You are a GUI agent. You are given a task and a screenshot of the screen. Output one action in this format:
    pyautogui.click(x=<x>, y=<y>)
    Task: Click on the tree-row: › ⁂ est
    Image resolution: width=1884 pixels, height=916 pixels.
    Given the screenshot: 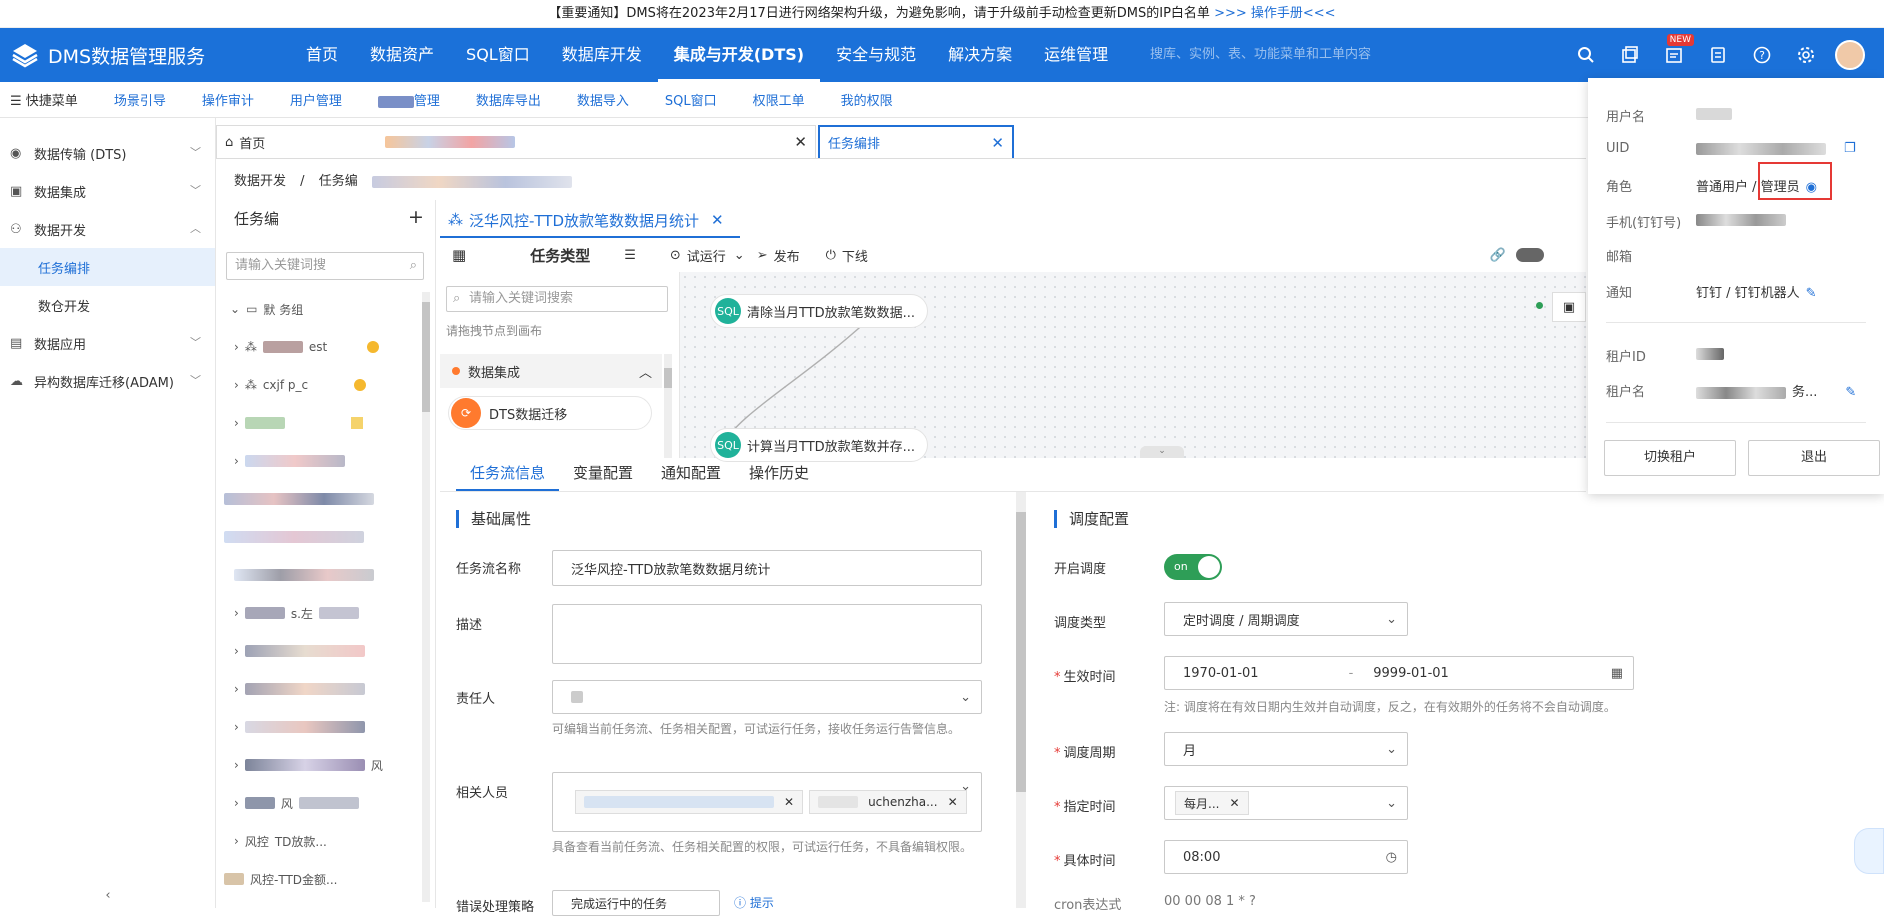 What is the action you would take?
    pyautogui.click(x=307, y=347)
    